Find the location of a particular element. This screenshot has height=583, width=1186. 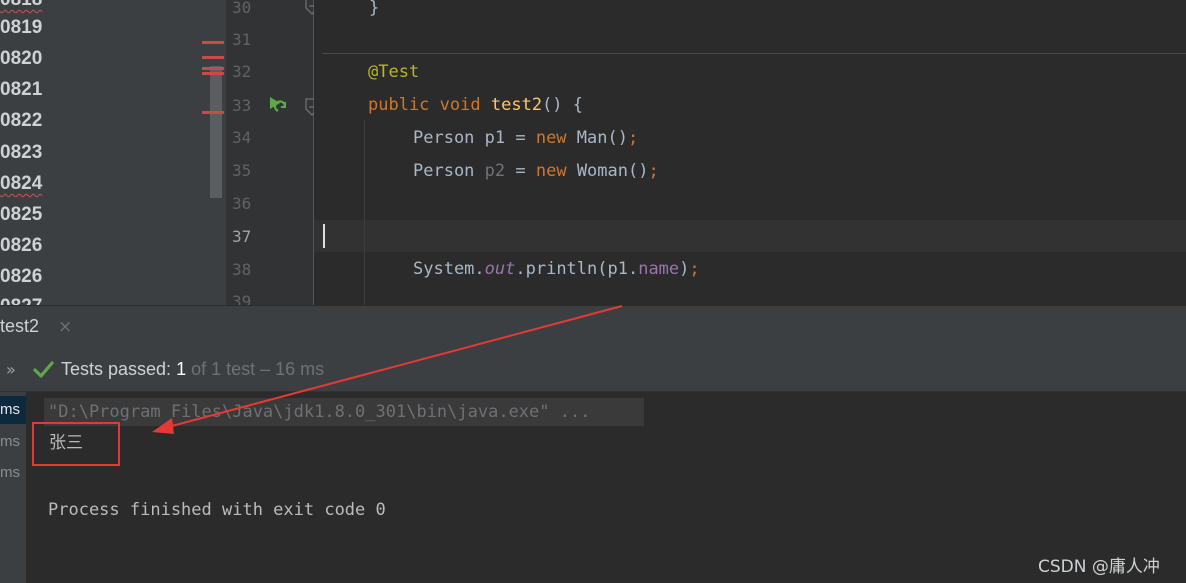

watermark: CSDN @庸人冲 is located at coordinates (1099, 567).